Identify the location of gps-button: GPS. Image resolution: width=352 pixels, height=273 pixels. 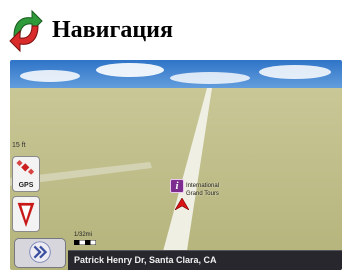
(26, 174).